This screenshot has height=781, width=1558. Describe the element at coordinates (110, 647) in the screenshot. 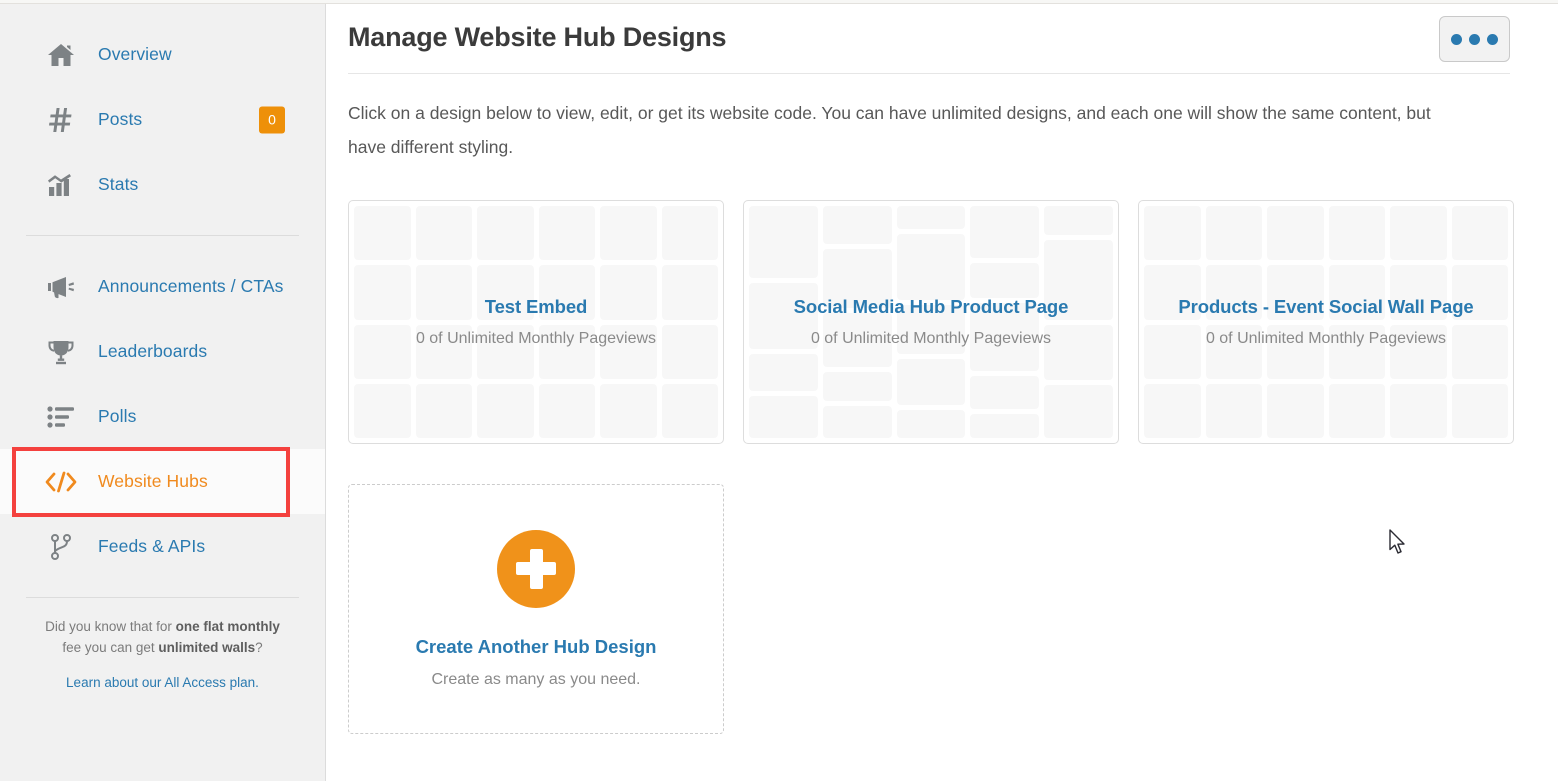

I see `promo-text-2: fee you can get` at that location.